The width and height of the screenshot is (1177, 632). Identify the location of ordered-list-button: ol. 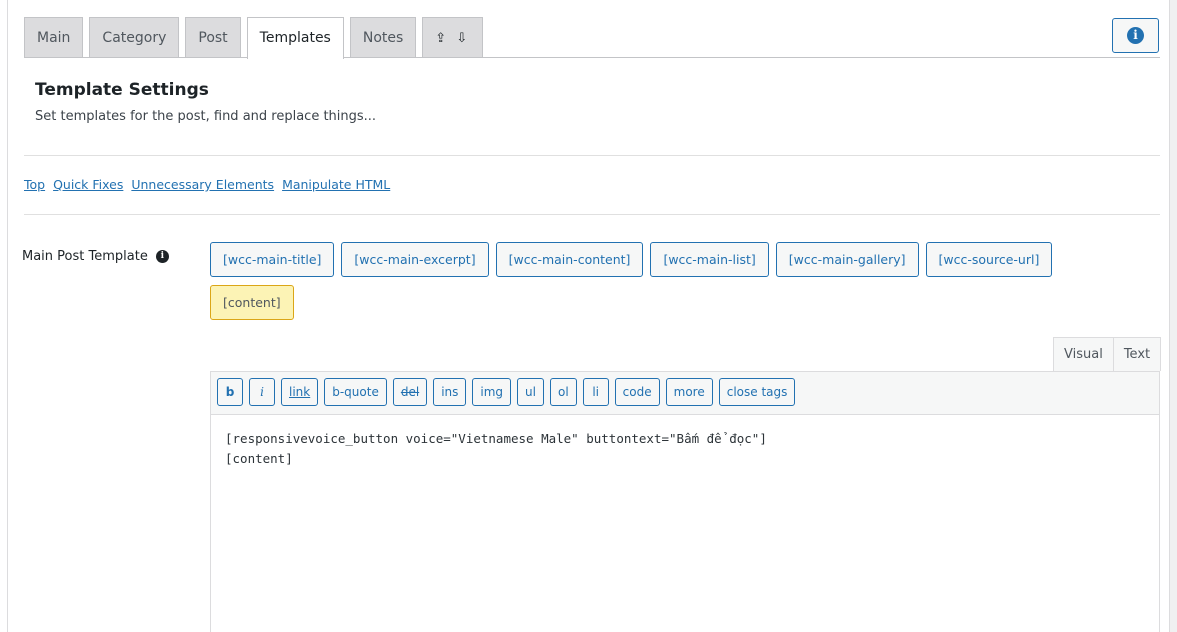
(563, 392).